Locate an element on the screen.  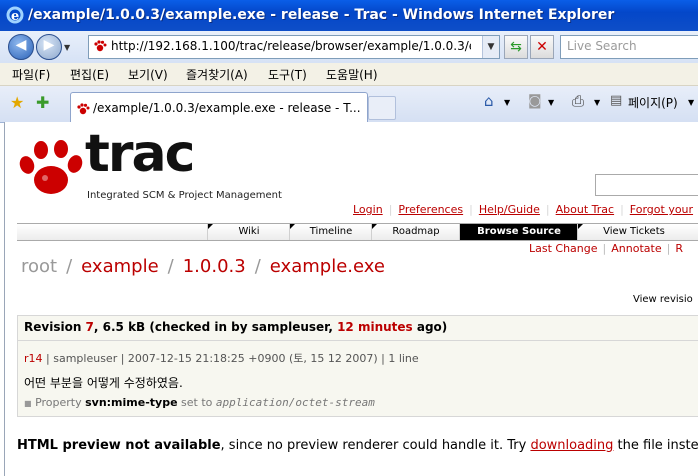
forward-button: ▶ is located at coordinates (49, 47).